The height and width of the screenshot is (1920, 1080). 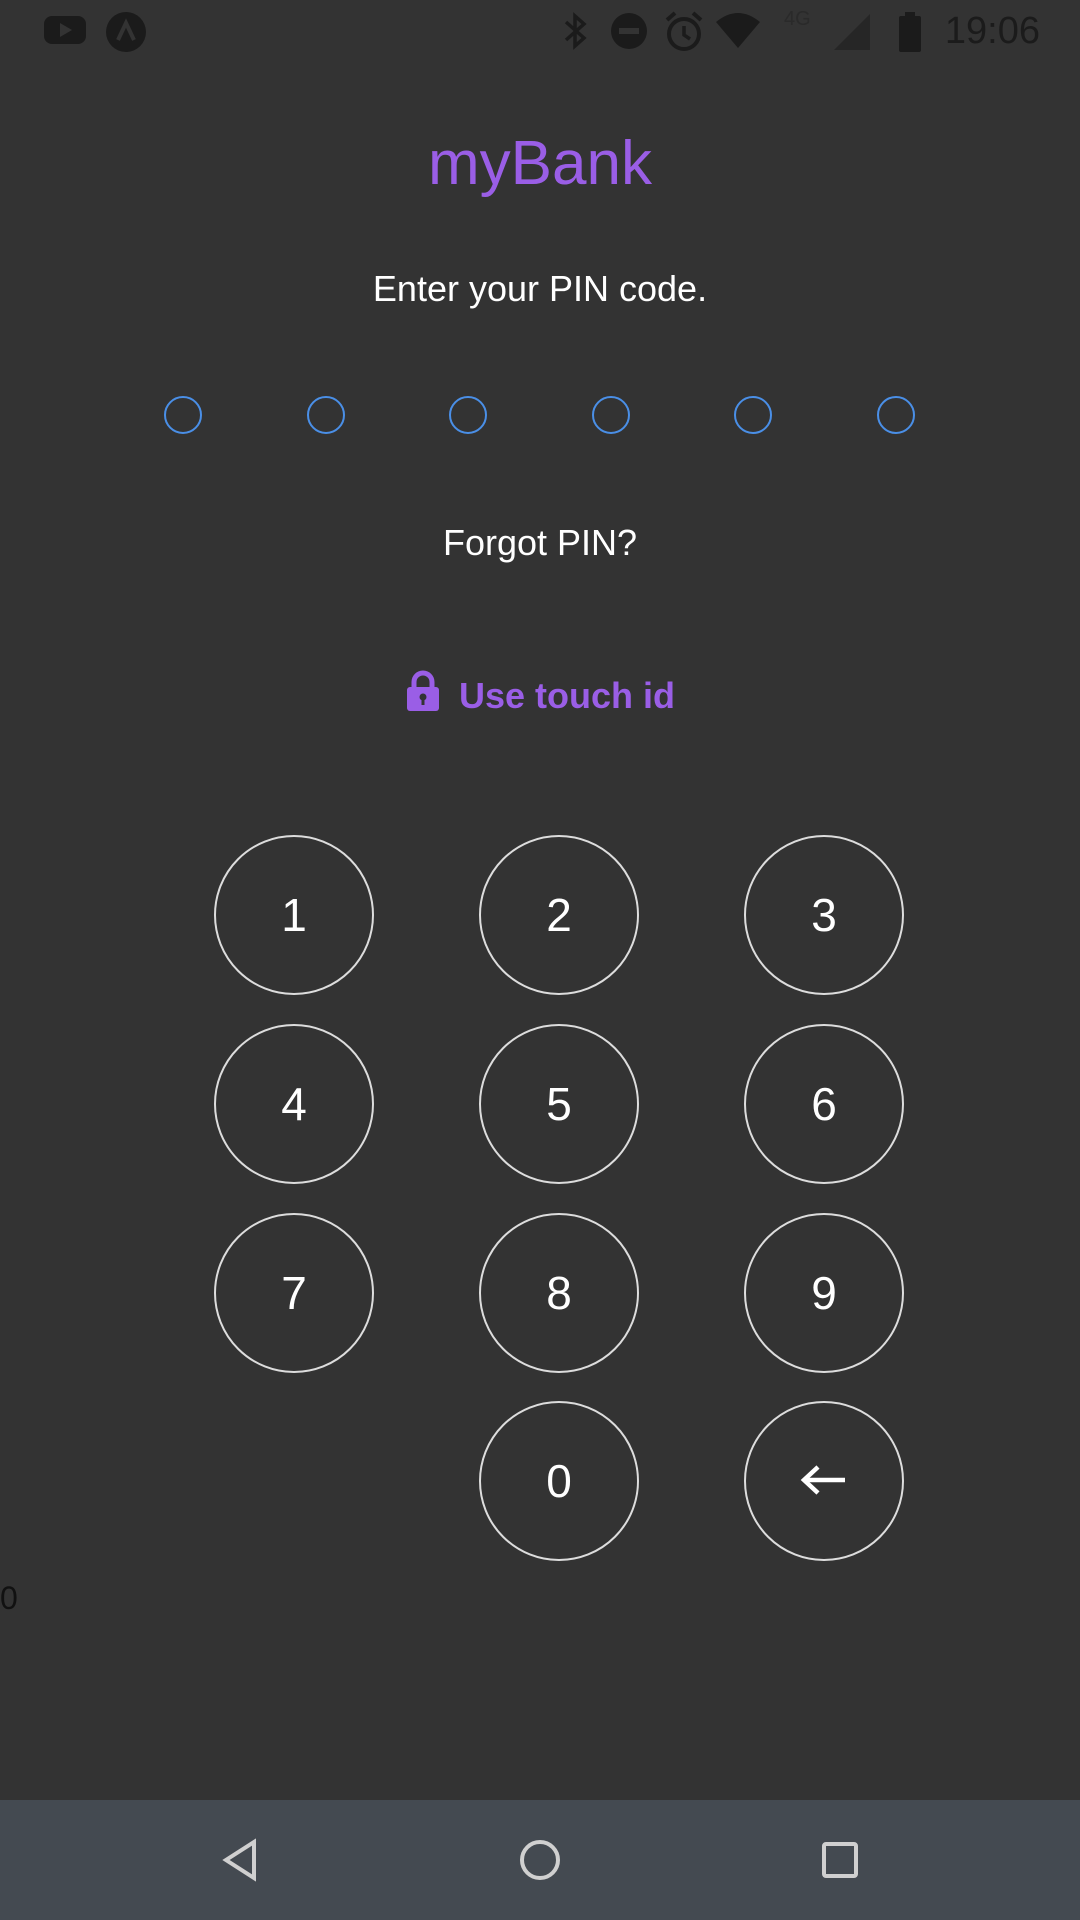 What do you see at coordinates (294, 915) in the screenshot?
I see `keypad-key-1: 1` at bounding box center [294, 915].